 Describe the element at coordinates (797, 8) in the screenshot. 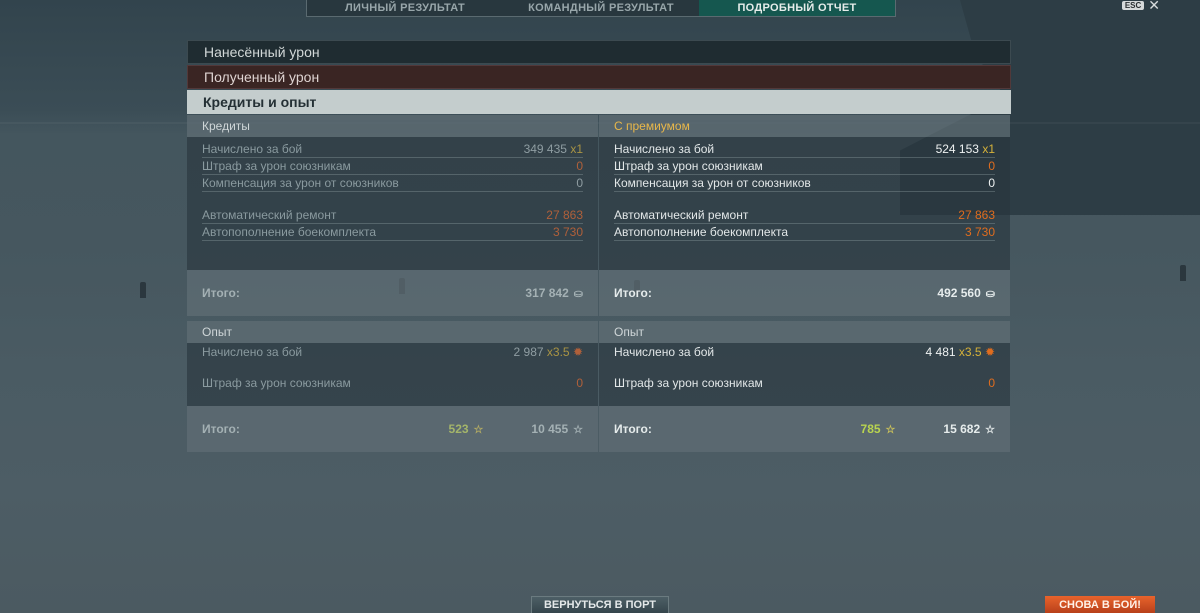

I see `tab-detailed-report: ПОДРОБНЫЙ ОТЧЕТ` at that location.